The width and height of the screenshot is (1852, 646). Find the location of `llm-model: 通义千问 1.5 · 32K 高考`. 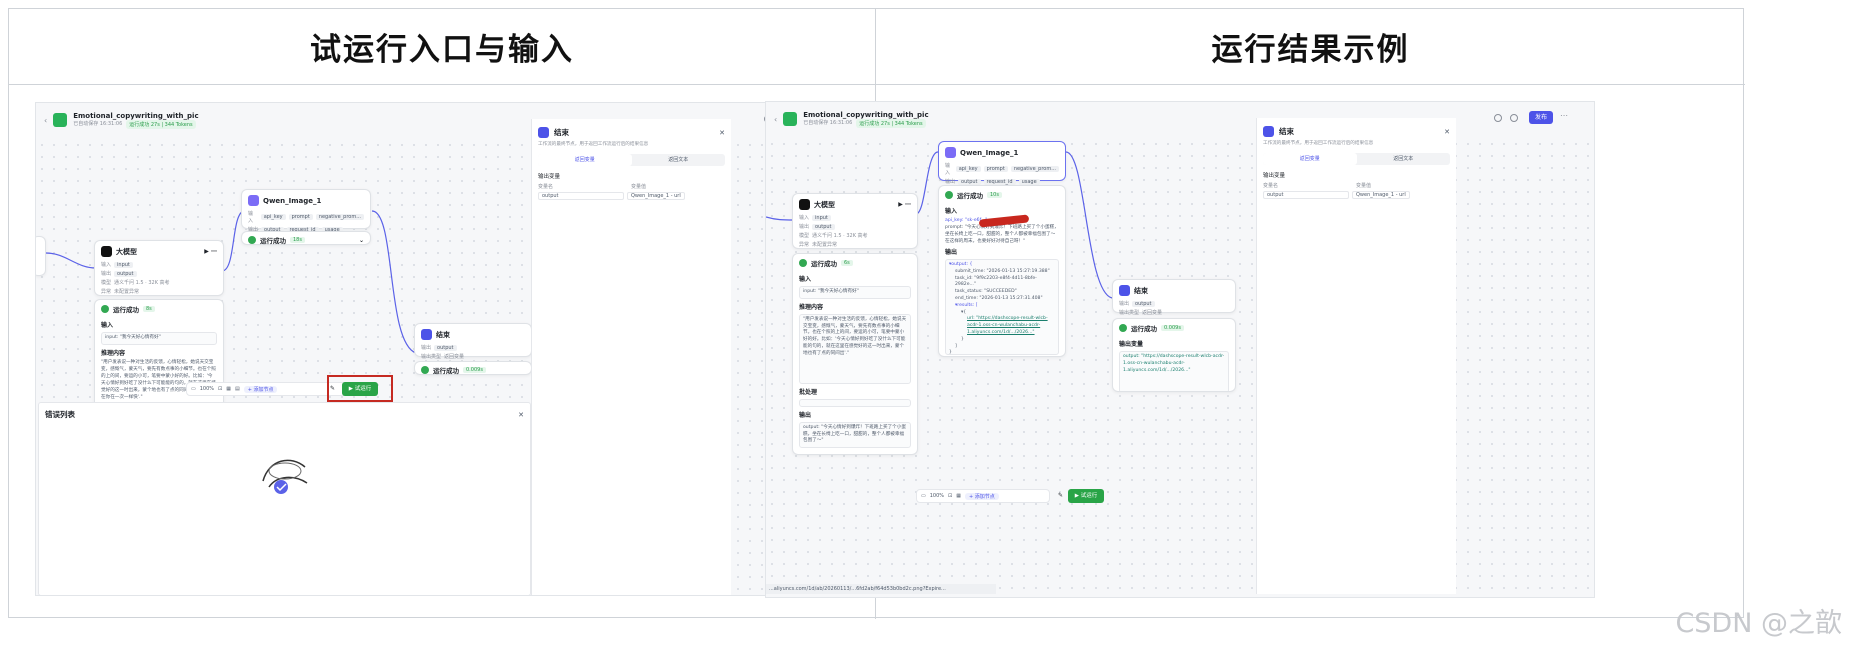

llm-model: 通义千问 1.5 · 32K 高考 is located at coordinates (142, 283).